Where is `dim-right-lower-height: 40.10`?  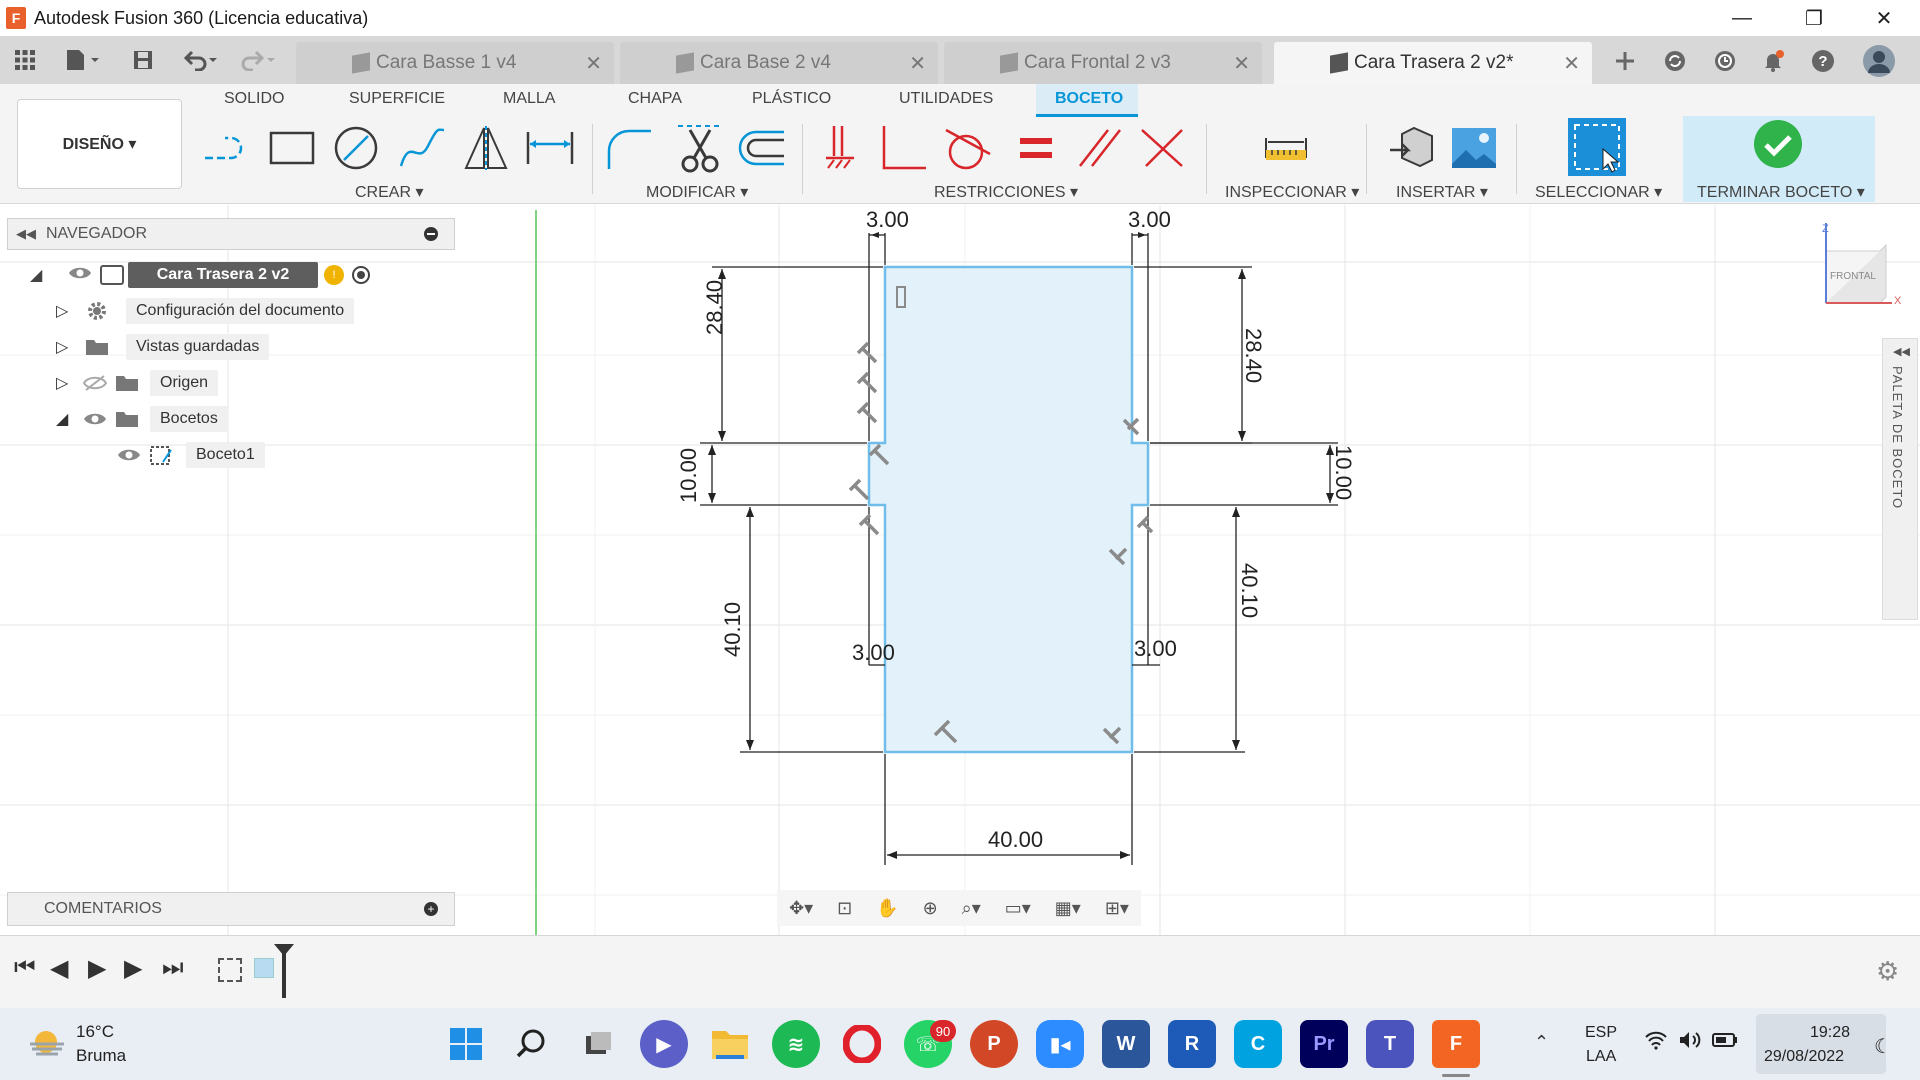 dim-right-lower-height: 40.10 is located at coordinates (1249, 590).